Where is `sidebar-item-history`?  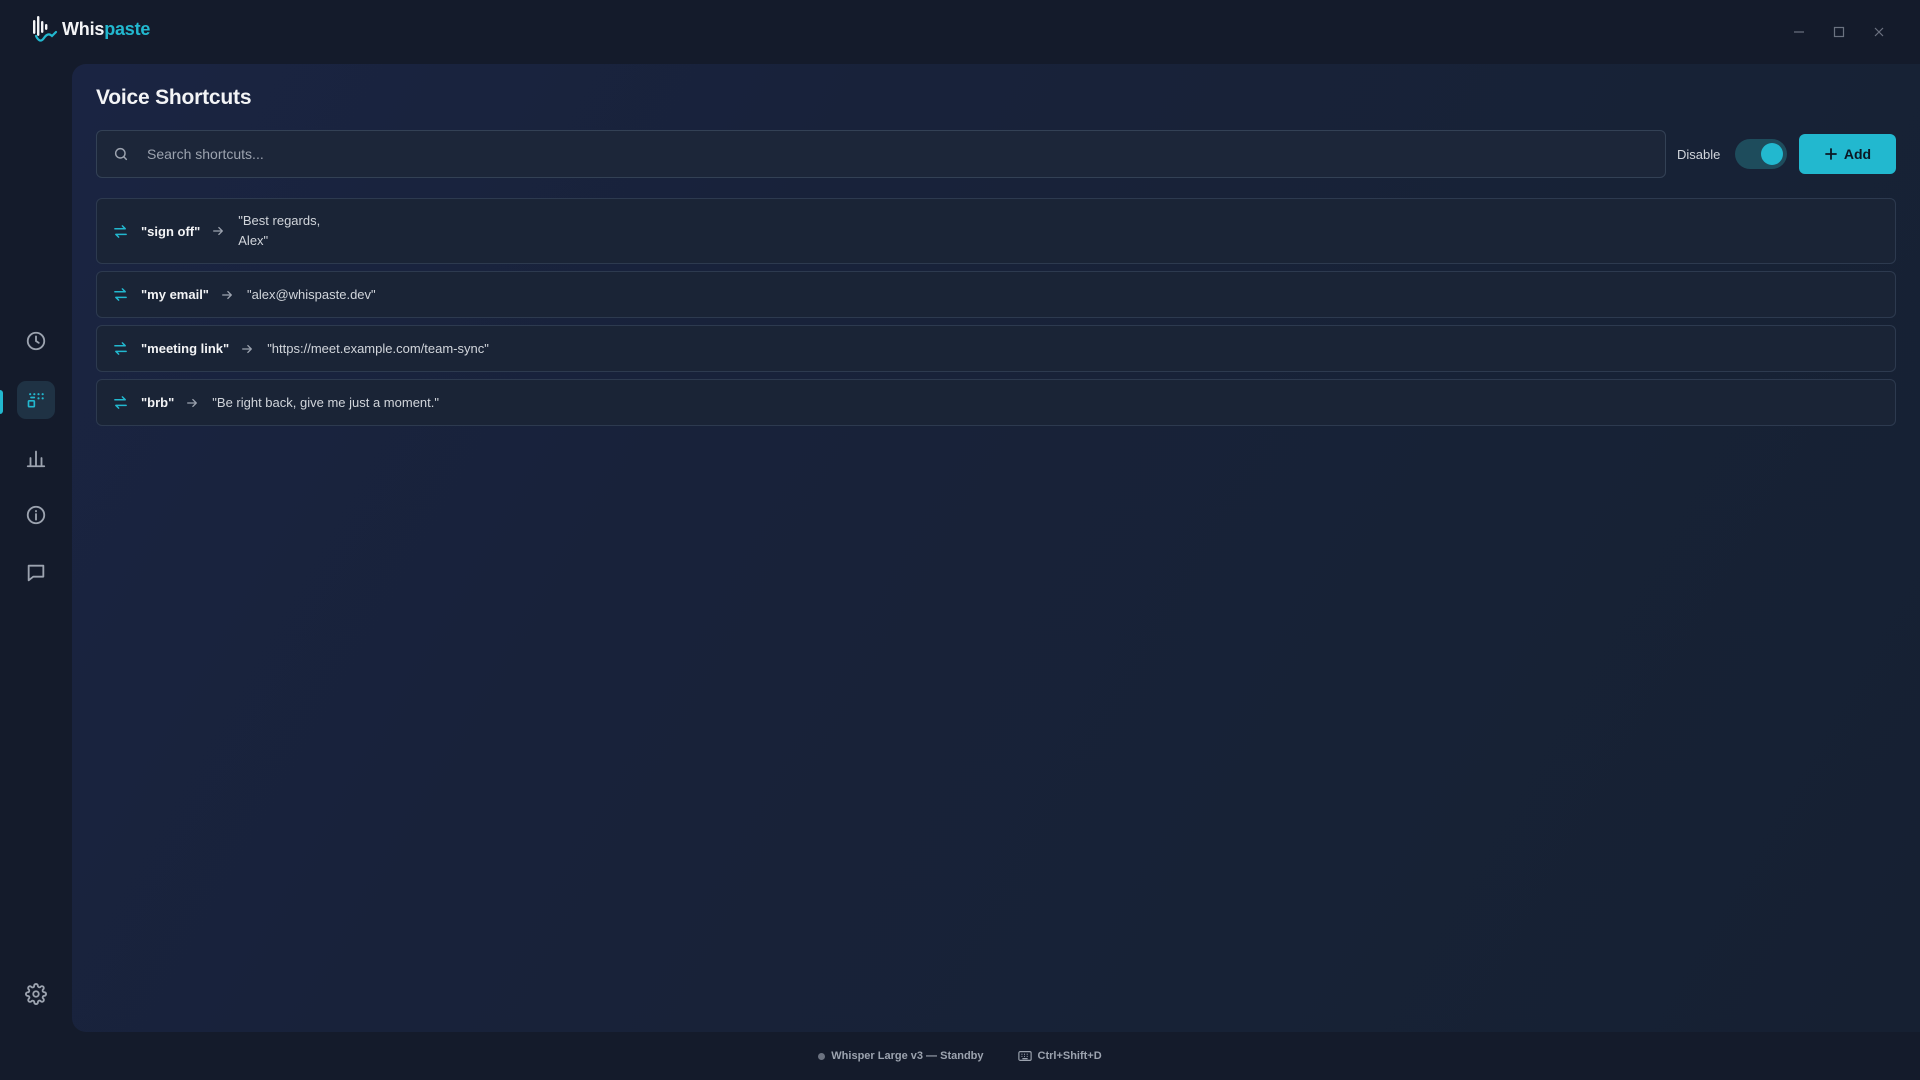 sidebar-item-history is located at coordinates (36, 341).